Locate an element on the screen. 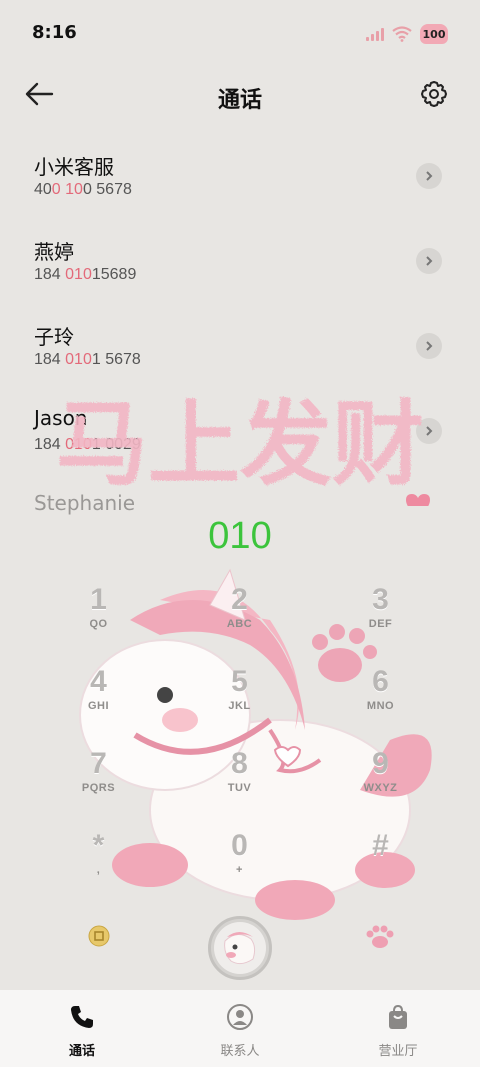  coin-icon is located at coordinates (99, 936).